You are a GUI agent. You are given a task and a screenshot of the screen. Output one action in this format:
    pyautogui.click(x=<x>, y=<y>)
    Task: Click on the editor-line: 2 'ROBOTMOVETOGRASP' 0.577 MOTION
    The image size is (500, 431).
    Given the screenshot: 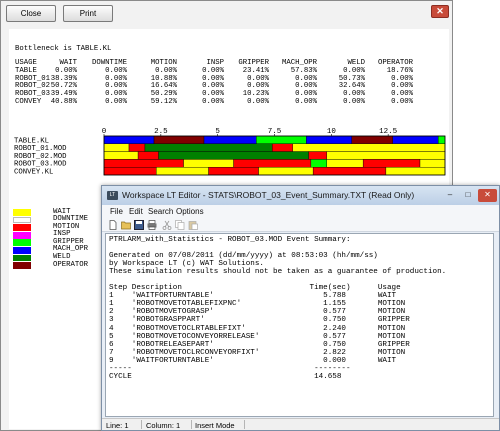 What is the action you would take?
    pyautogui.click(x=257, y=312)
    